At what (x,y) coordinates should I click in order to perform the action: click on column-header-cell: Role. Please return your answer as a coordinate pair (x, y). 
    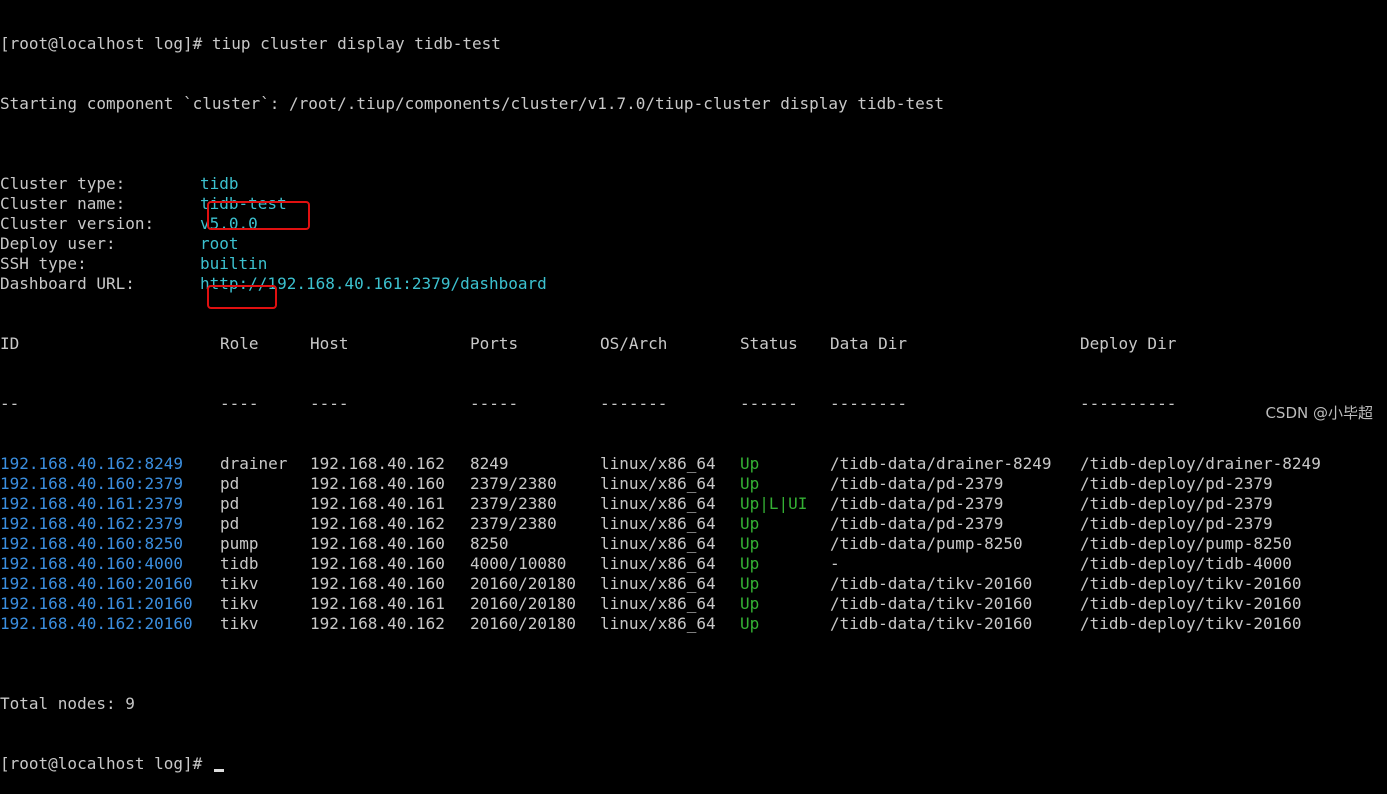
    Looking at the image, I should click on (239, 343).